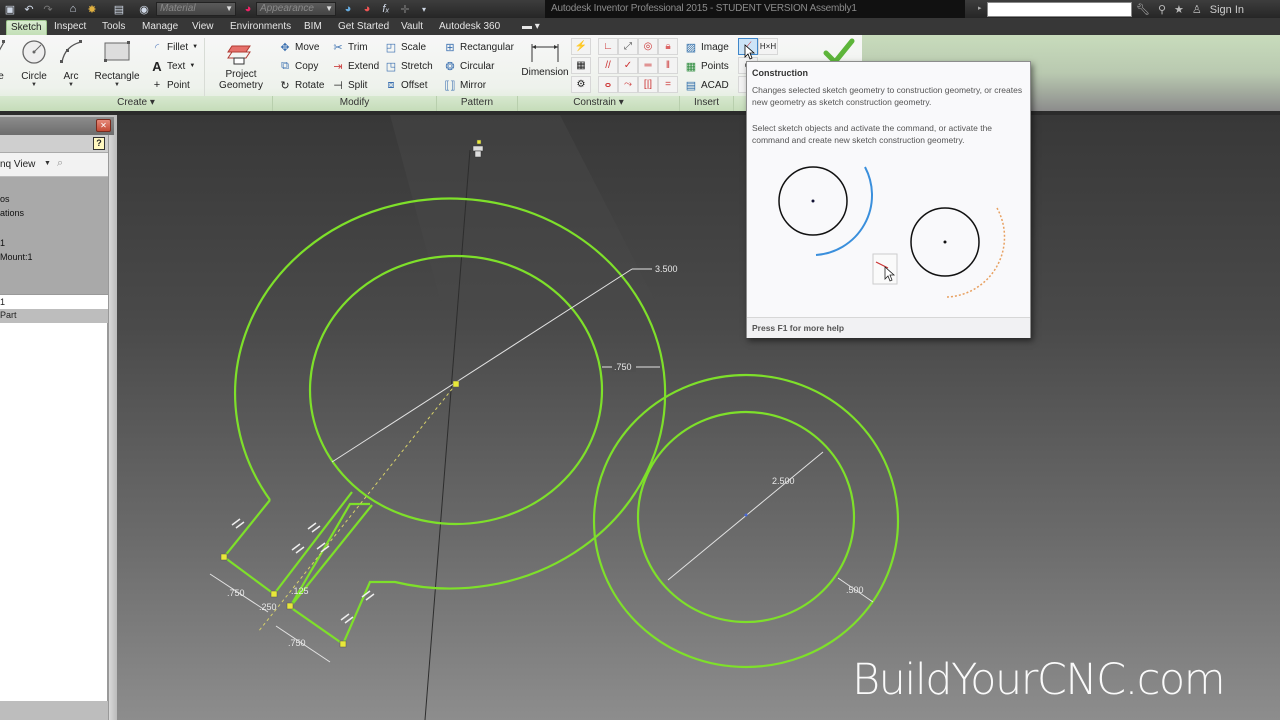  What do you see at coordinates (29, 9) in the screenshot?
I see `undo-icon: ↶` at bounding box center [29, 9].